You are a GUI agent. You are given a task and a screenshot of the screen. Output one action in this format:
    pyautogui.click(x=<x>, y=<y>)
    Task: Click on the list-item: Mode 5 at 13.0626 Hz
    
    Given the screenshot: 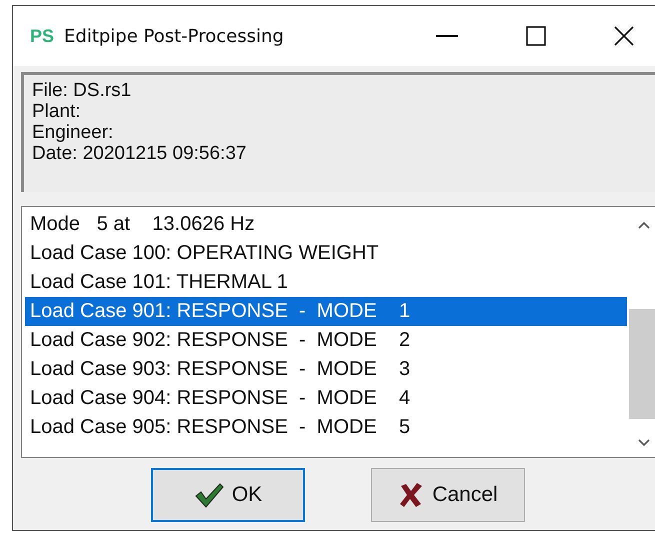 What is the action you would take?
    pyautogui.click(x=326, y=224)
    